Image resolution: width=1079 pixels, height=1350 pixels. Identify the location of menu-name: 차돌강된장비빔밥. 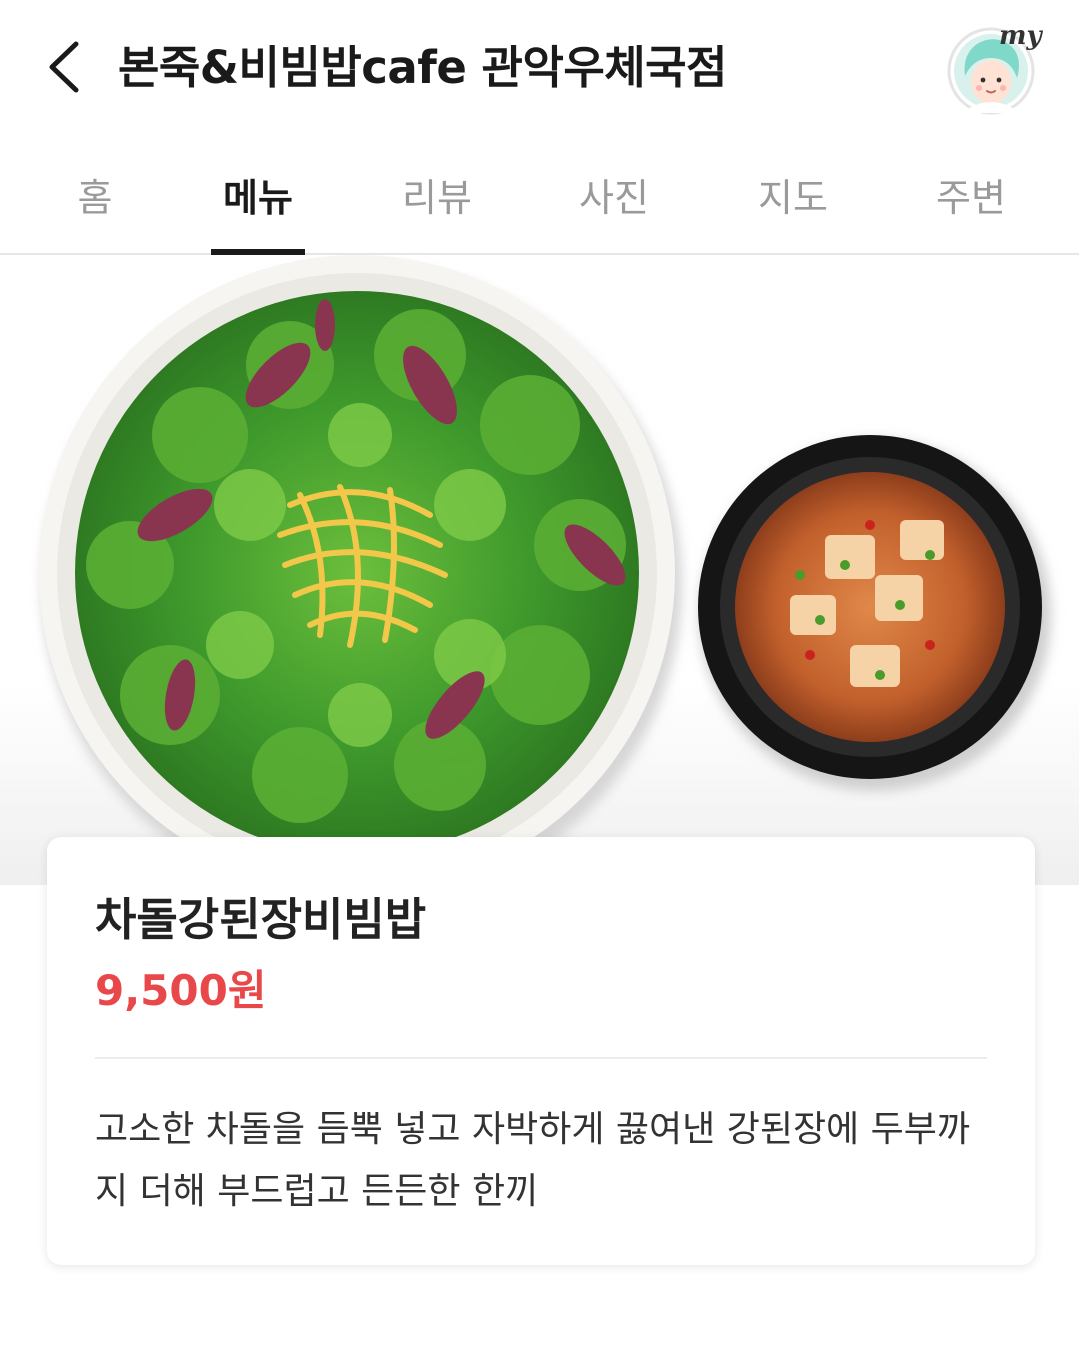
(261, 919).